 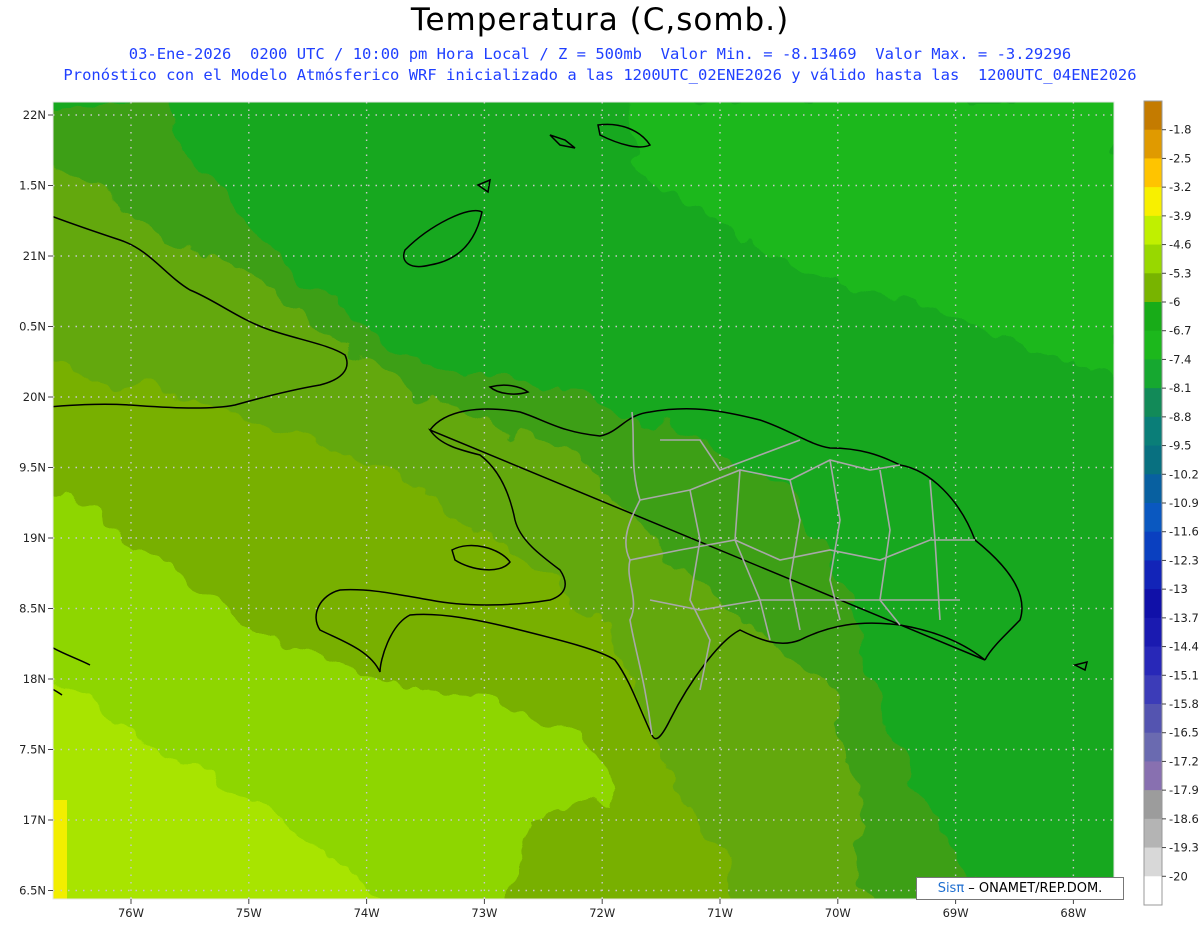 What do you see at coordinates (367, 913) in the screenshot?
I see `lon-label: 74W` at bounding box center [367, 913].